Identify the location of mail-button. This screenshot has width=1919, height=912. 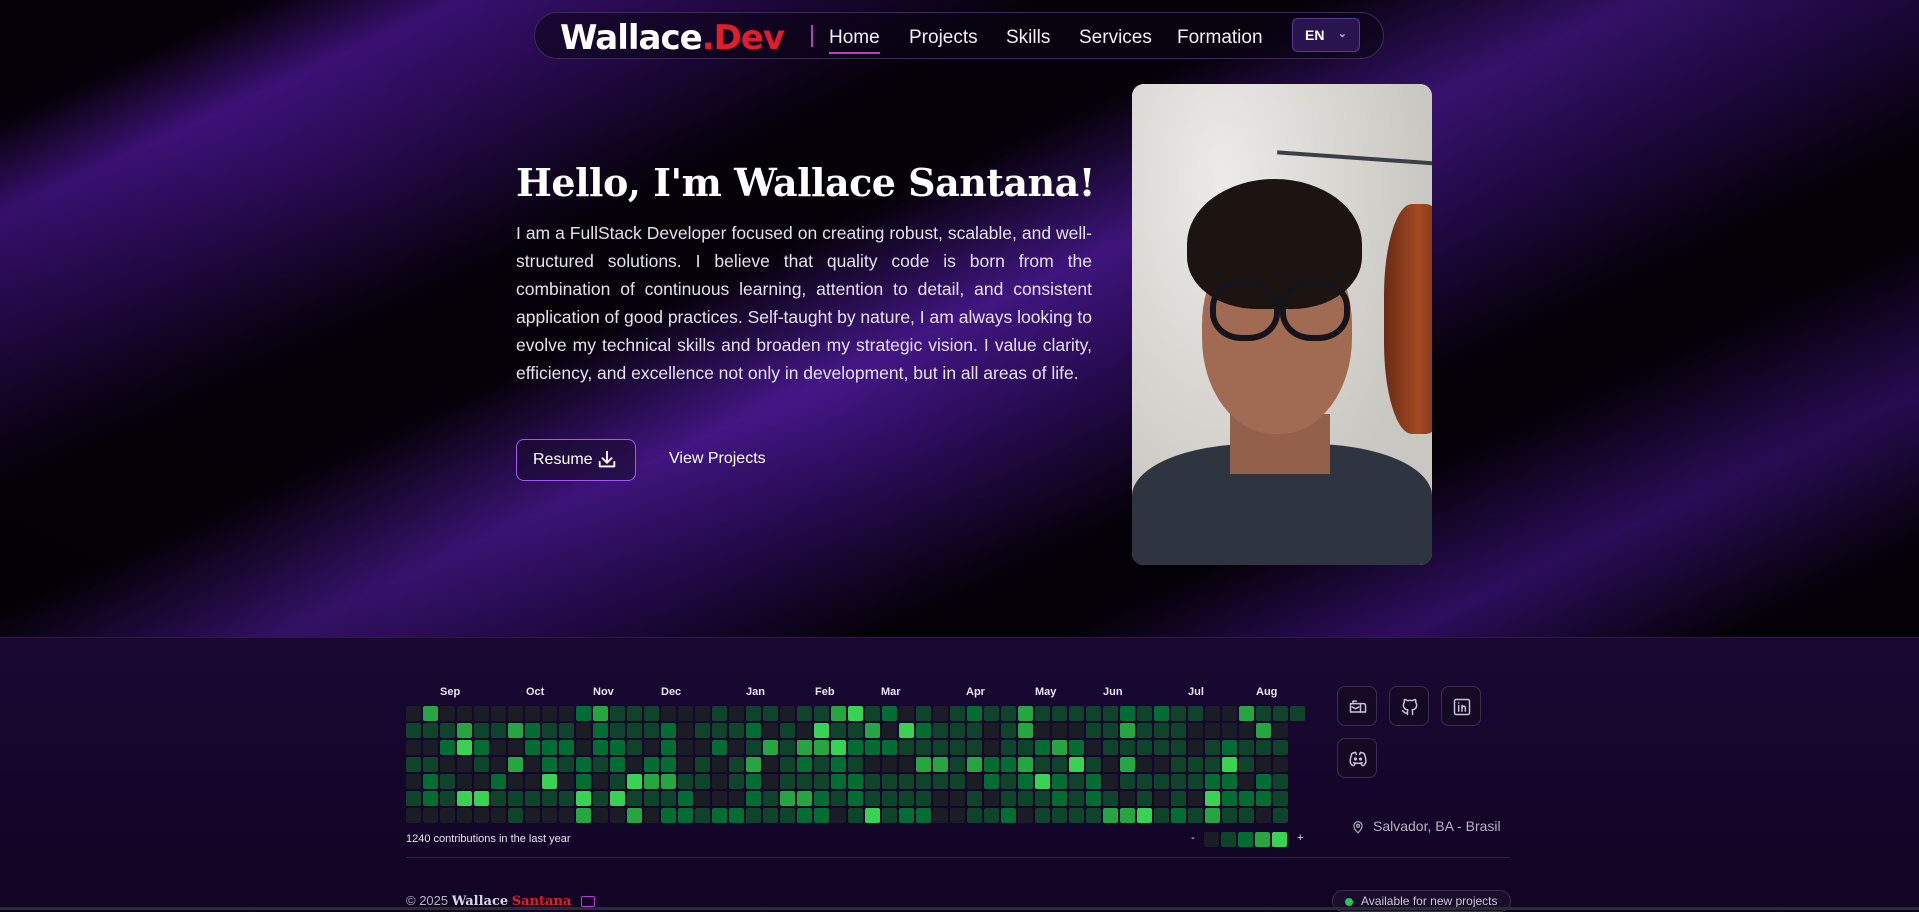
(1357, 706).